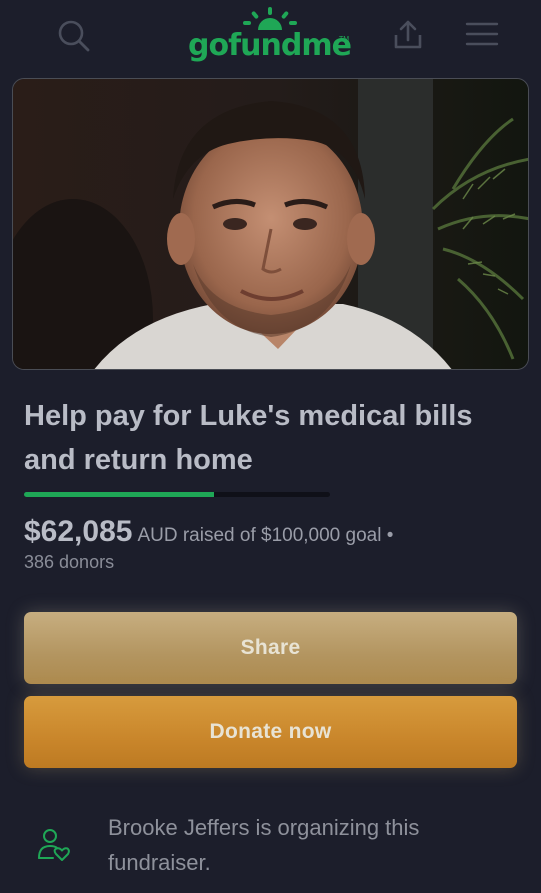 The image size is (541, 893). I want to click on share-upload-button, so click(408, 34).